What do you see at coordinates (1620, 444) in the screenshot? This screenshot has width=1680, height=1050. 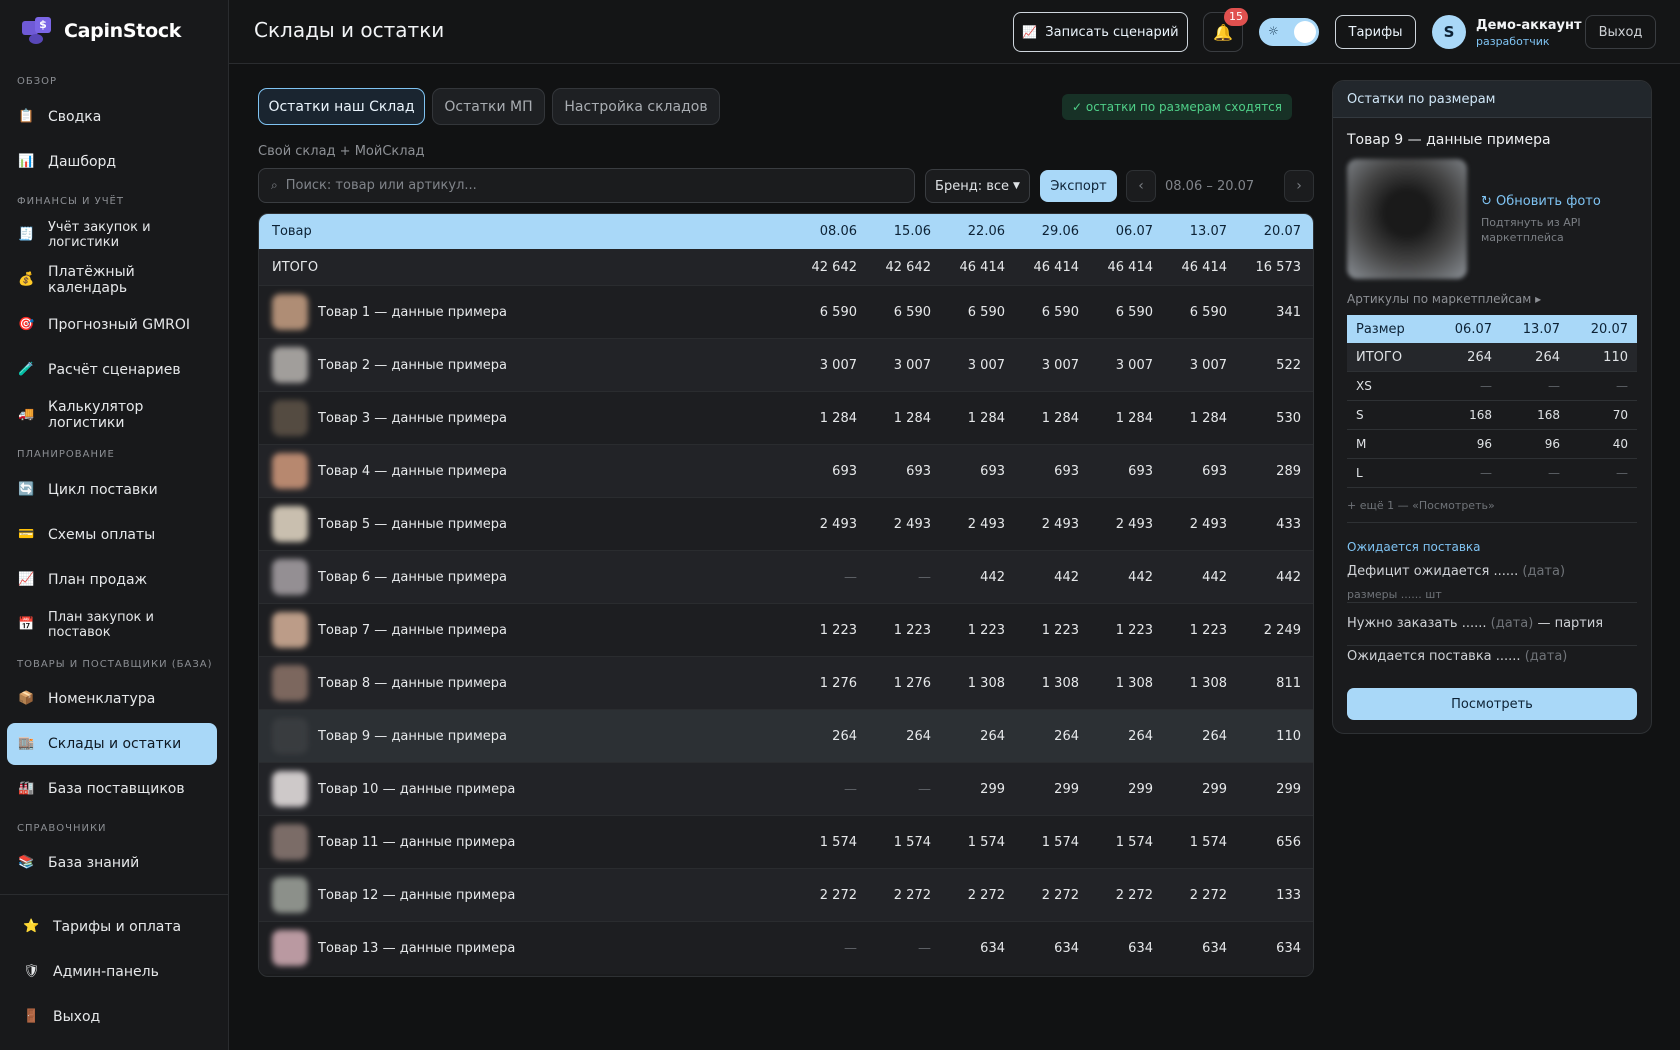 I see `size-cell: 40` at bounding box center [1620, 444].